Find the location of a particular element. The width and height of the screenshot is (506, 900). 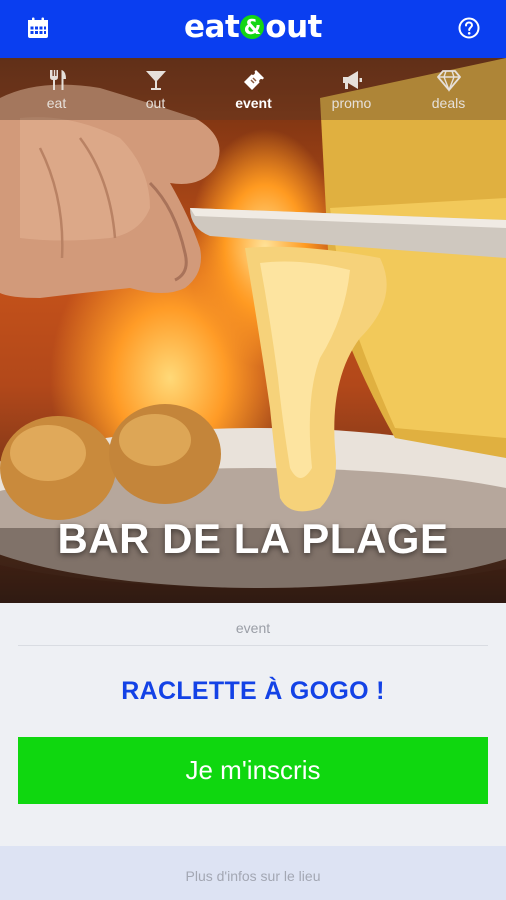

cocktail-glass-icon is located at coordinates (155, 80).